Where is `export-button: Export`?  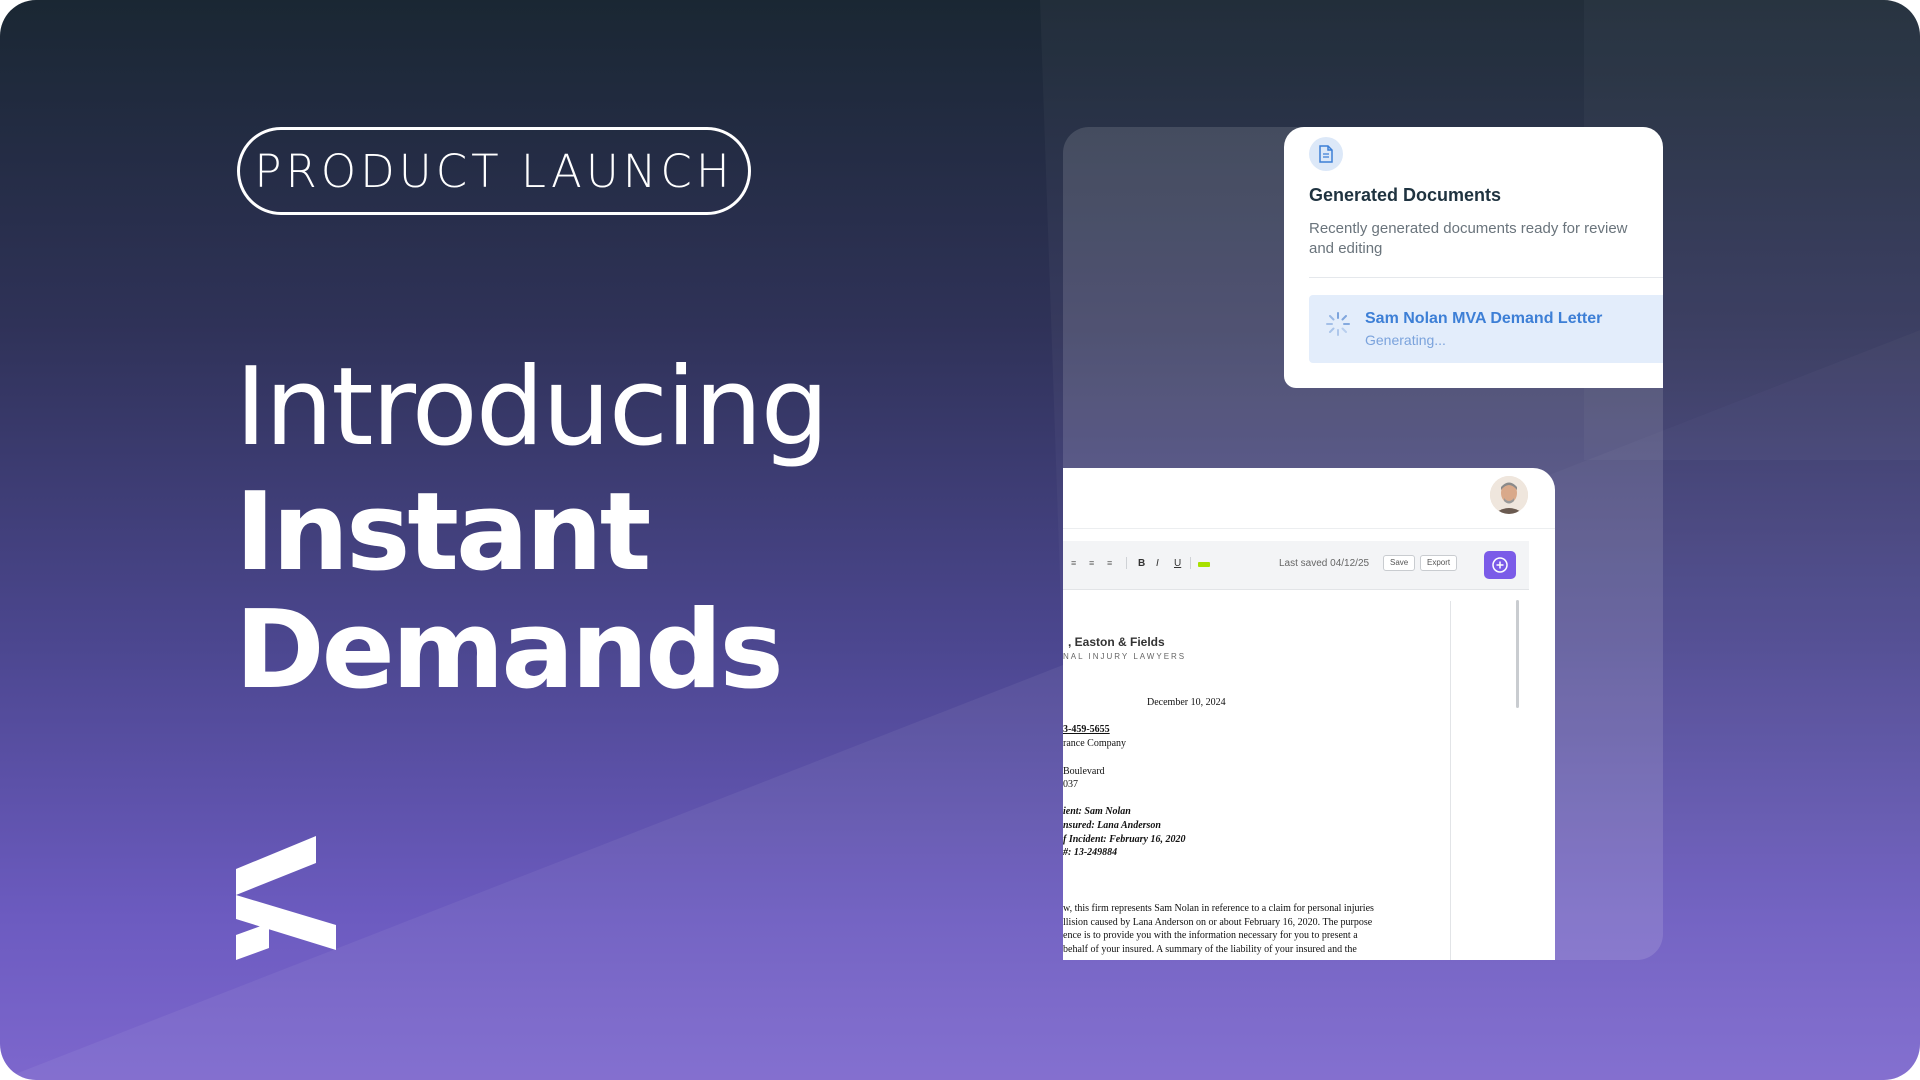 export-button: Export is located at coordinates (1439, 563).